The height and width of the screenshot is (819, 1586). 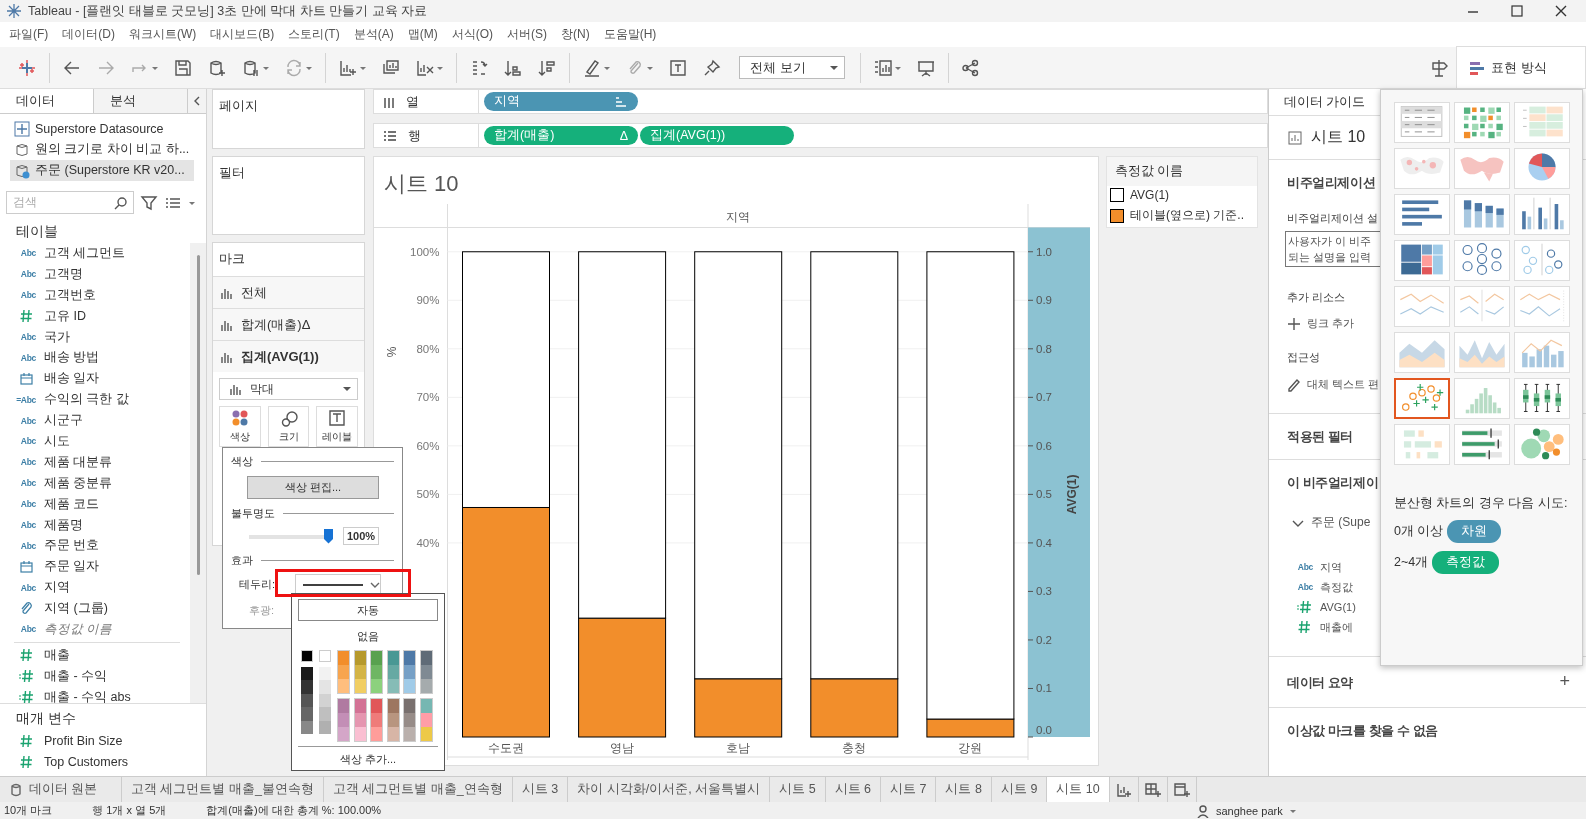 What do you see at coordinates (1517, 11) in the screenshot?
I see `maximize-icon` at bounding box center [1517, 11].